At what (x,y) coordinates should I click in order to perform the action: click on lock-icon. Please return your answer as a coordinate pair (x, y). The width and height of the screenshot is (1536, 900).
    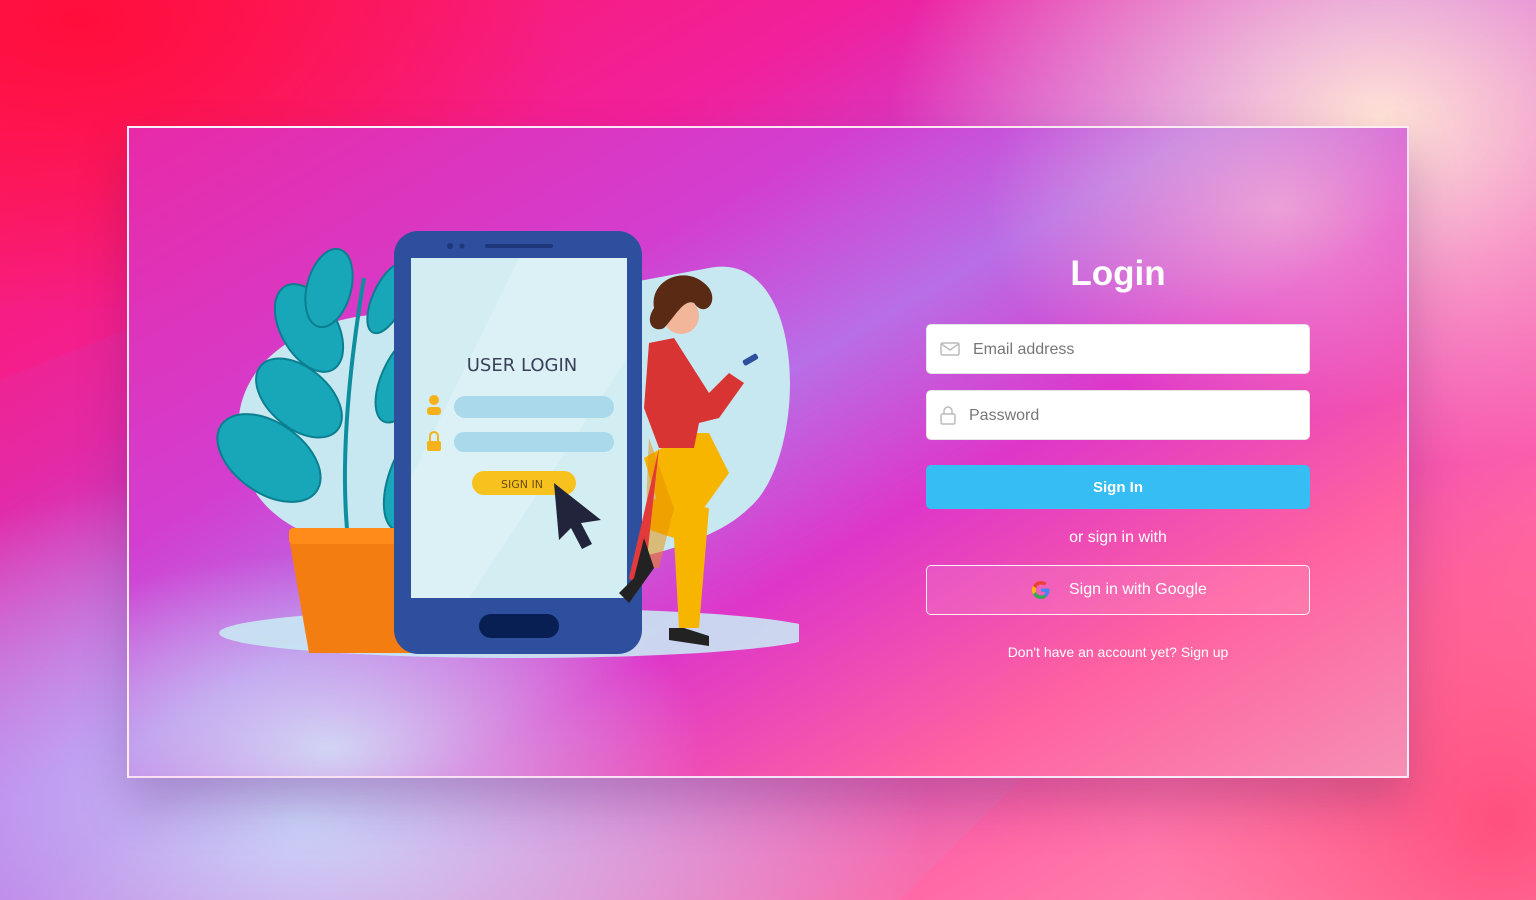
    Looking at the image, I should click on (948, 415).